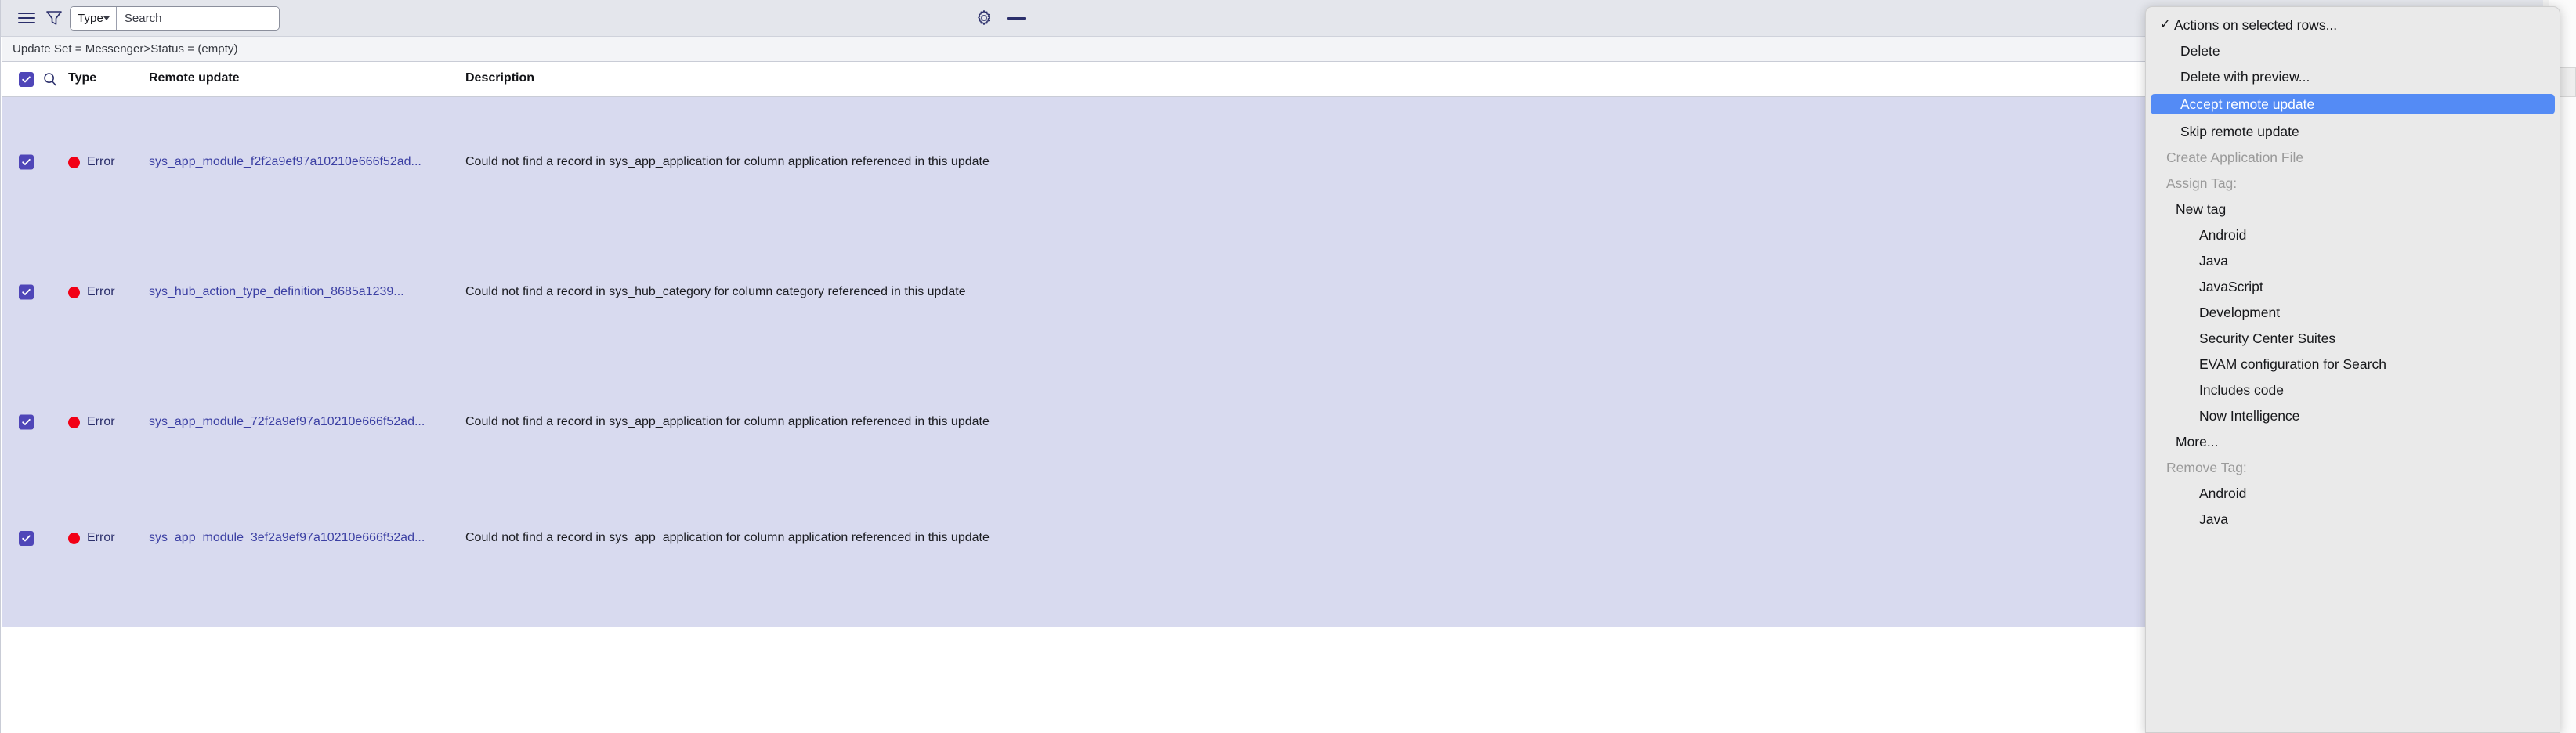  What do you see at coordinates (2165, 24) in the screenshot?
I see `checkmark-icon: ✓` at bounding box center [2165, 24].